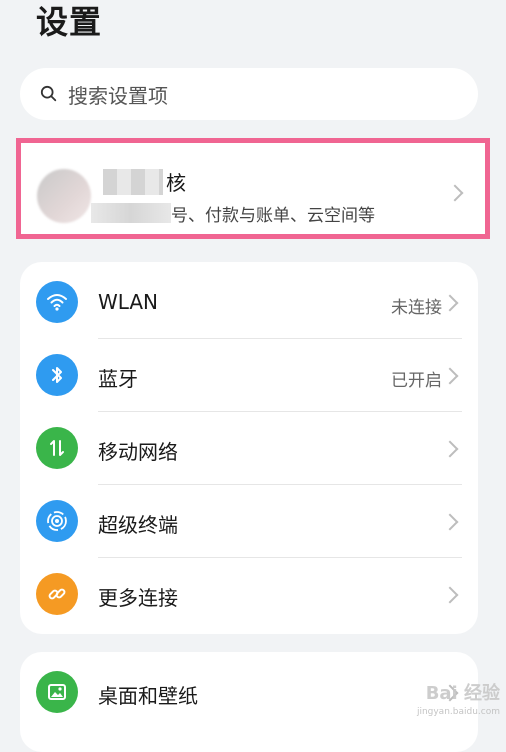  What do you see at coordinates (138, 452) in the screenshot?
I see `settings-item-label: 移动网络` at bounding box center [138, 452].